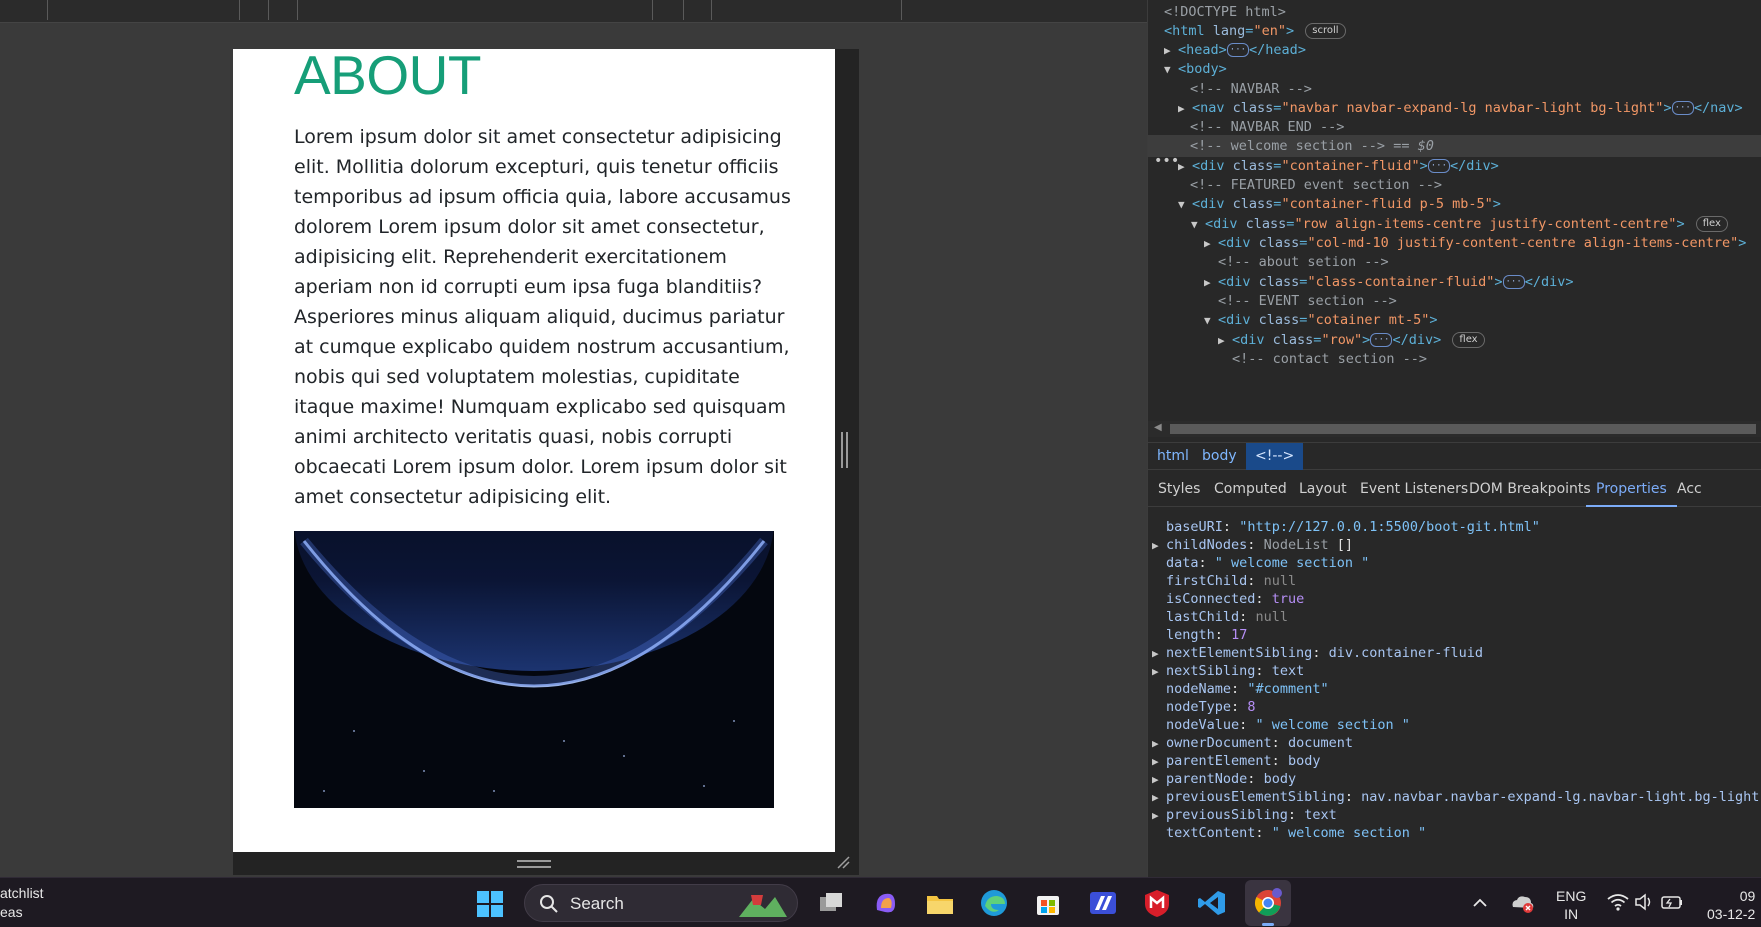  Describe the element at coordinates (1480, 903) in the screenshot. I see `chevron-up-icon` at that location.